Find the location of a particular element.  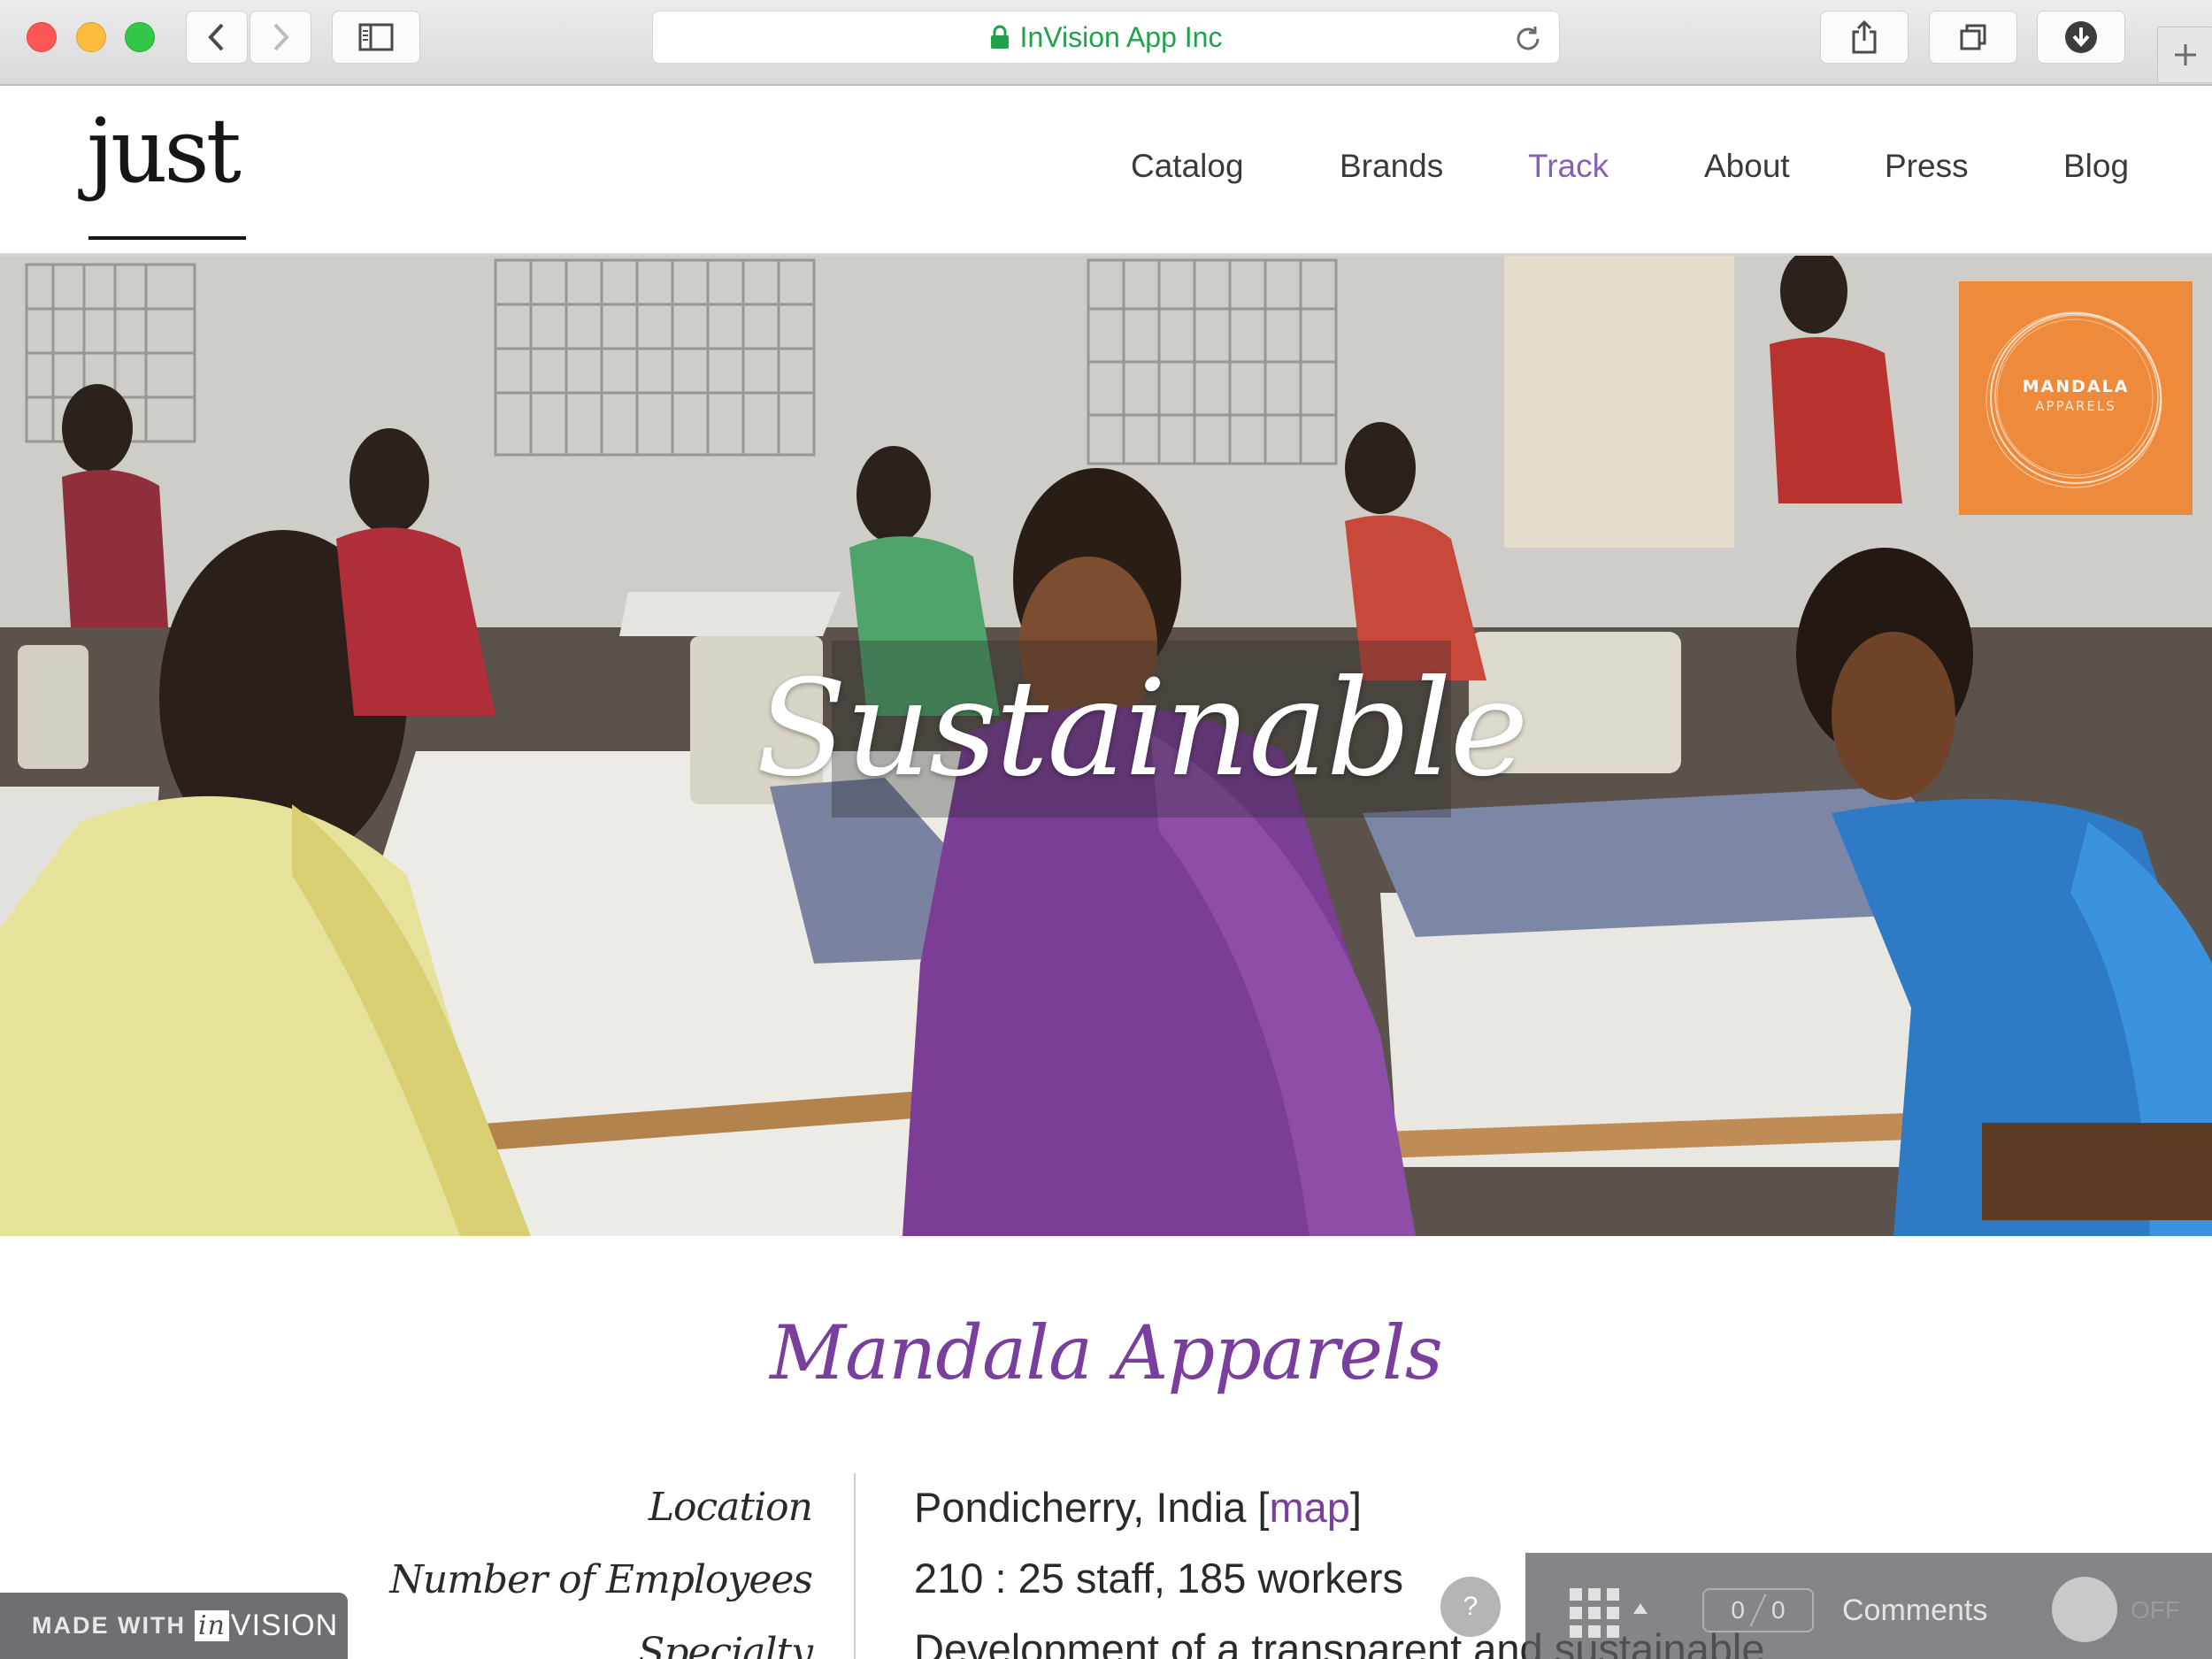

made-with-text: MADE WITH is located at coordinates (109, 1626).